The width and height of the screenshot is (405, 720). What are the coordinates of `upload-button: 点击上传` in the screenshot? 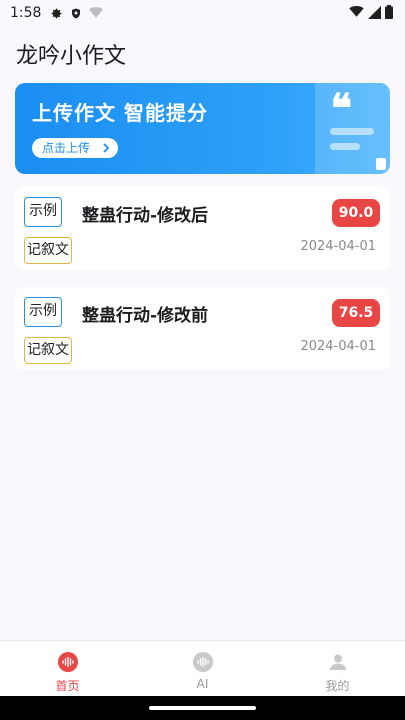 It's located at (75, 148).